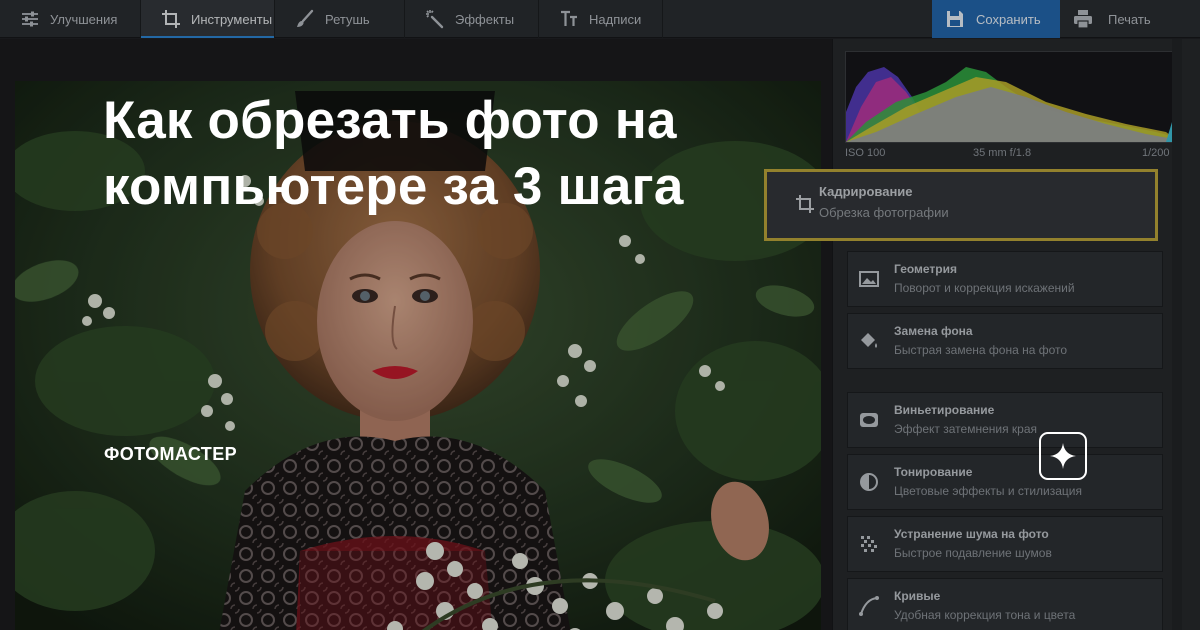  Describe the element at coordinates (869, 482) in the screenshot. I see `half-circle-icon` at that location.